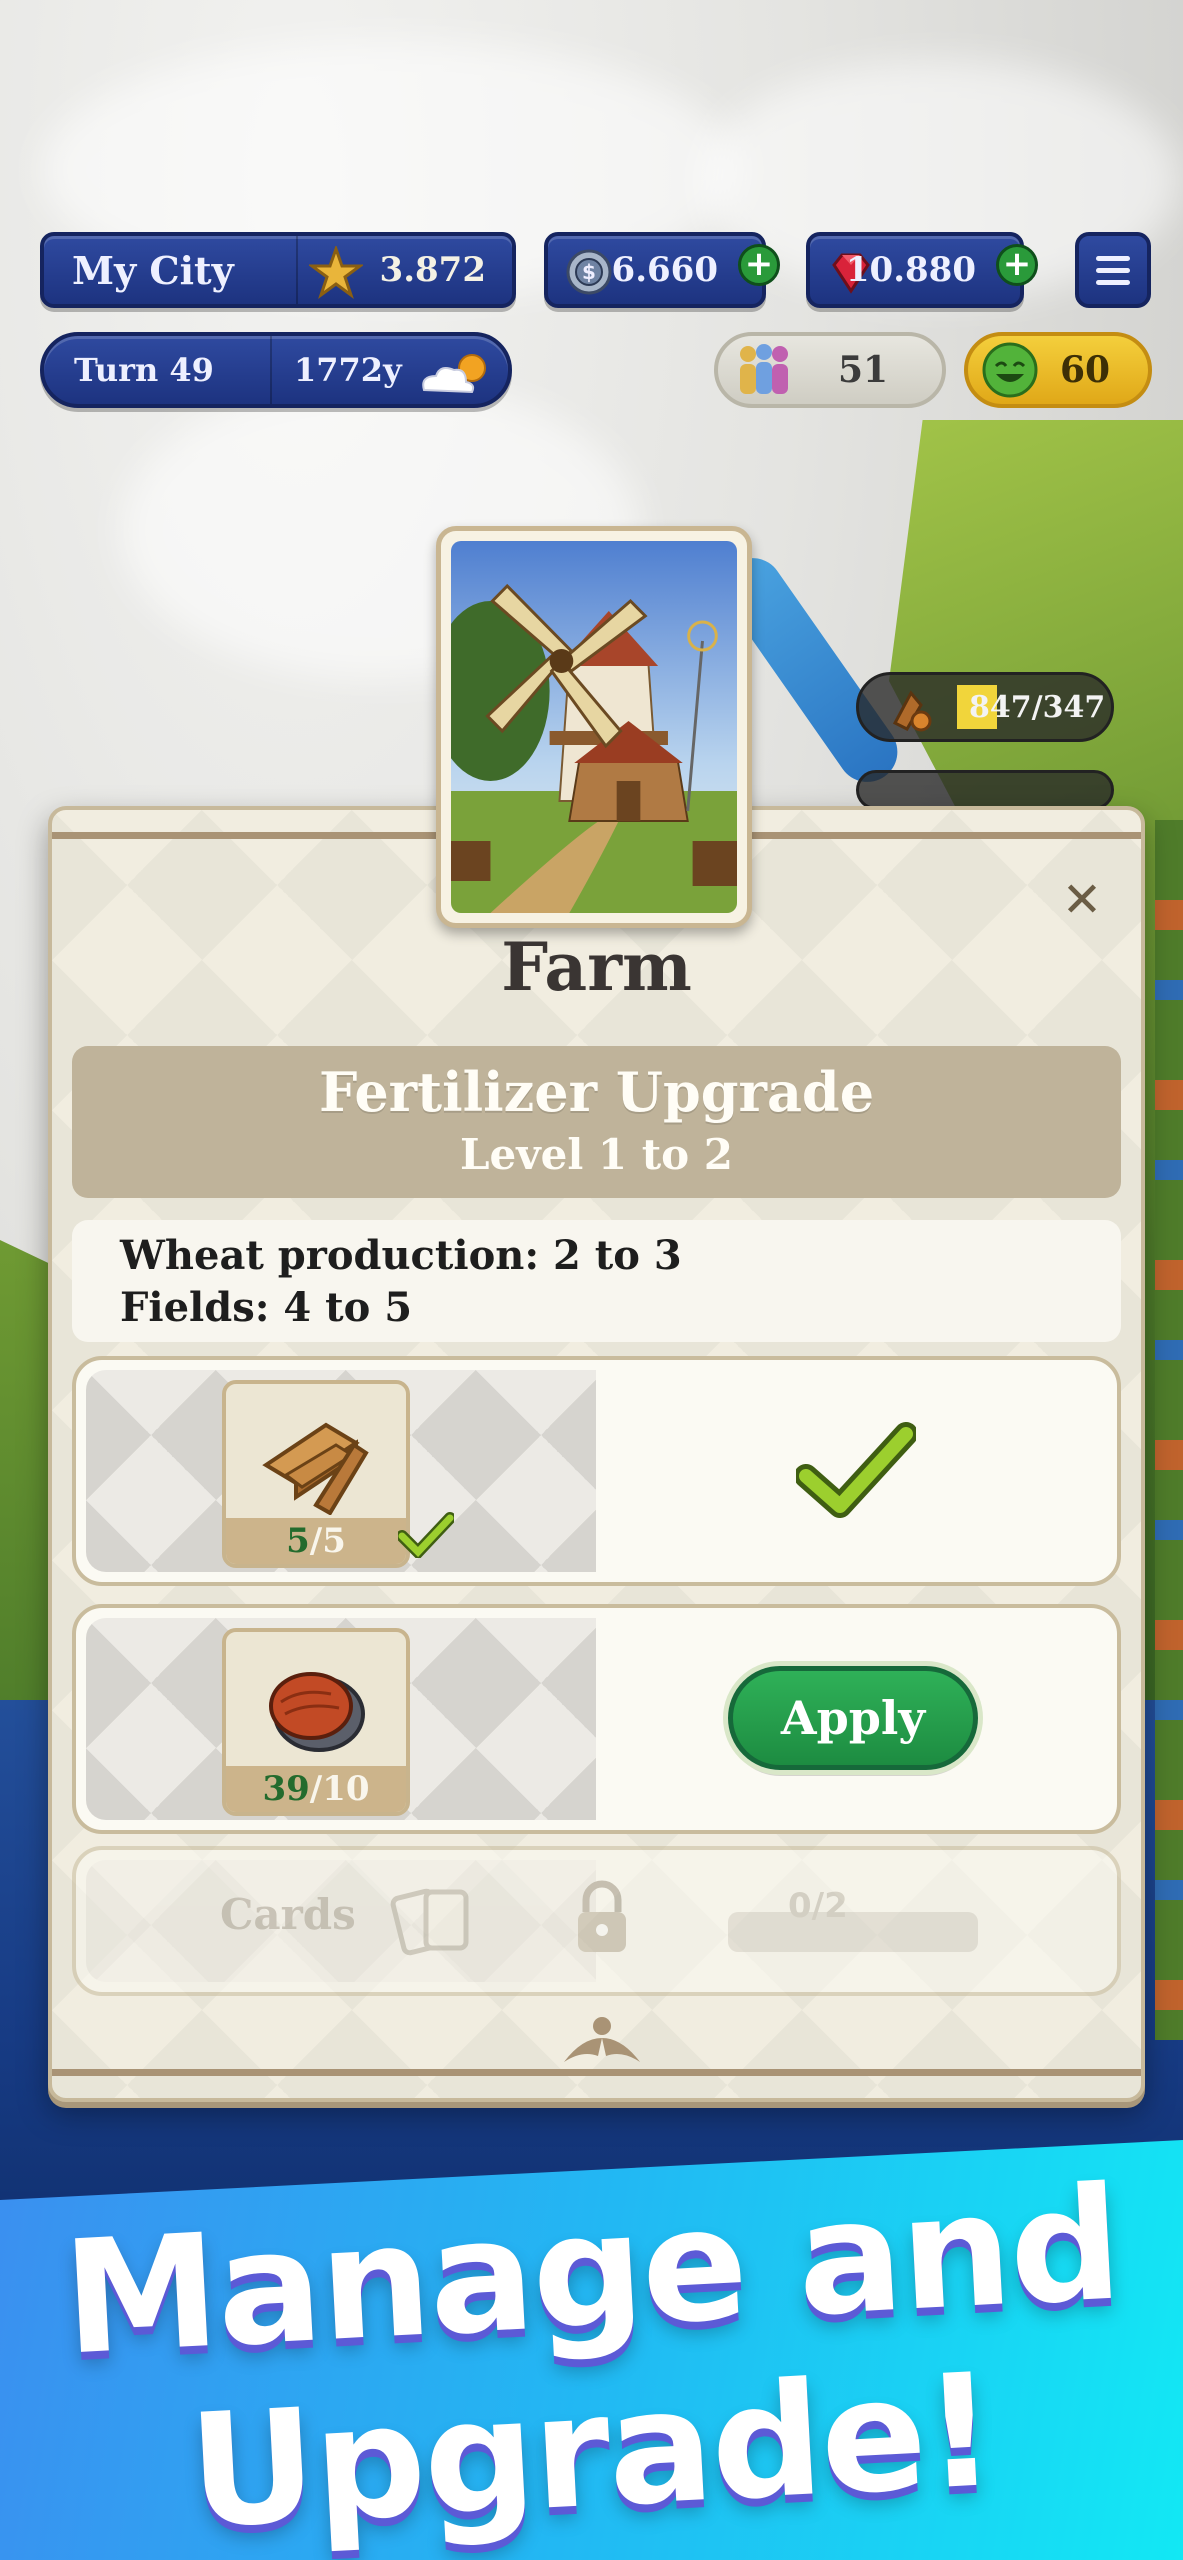 Image resolution: width=1183 pixels, height=2560 pixels. I want to click on turn-label: Turn 49, so click(144, 370).